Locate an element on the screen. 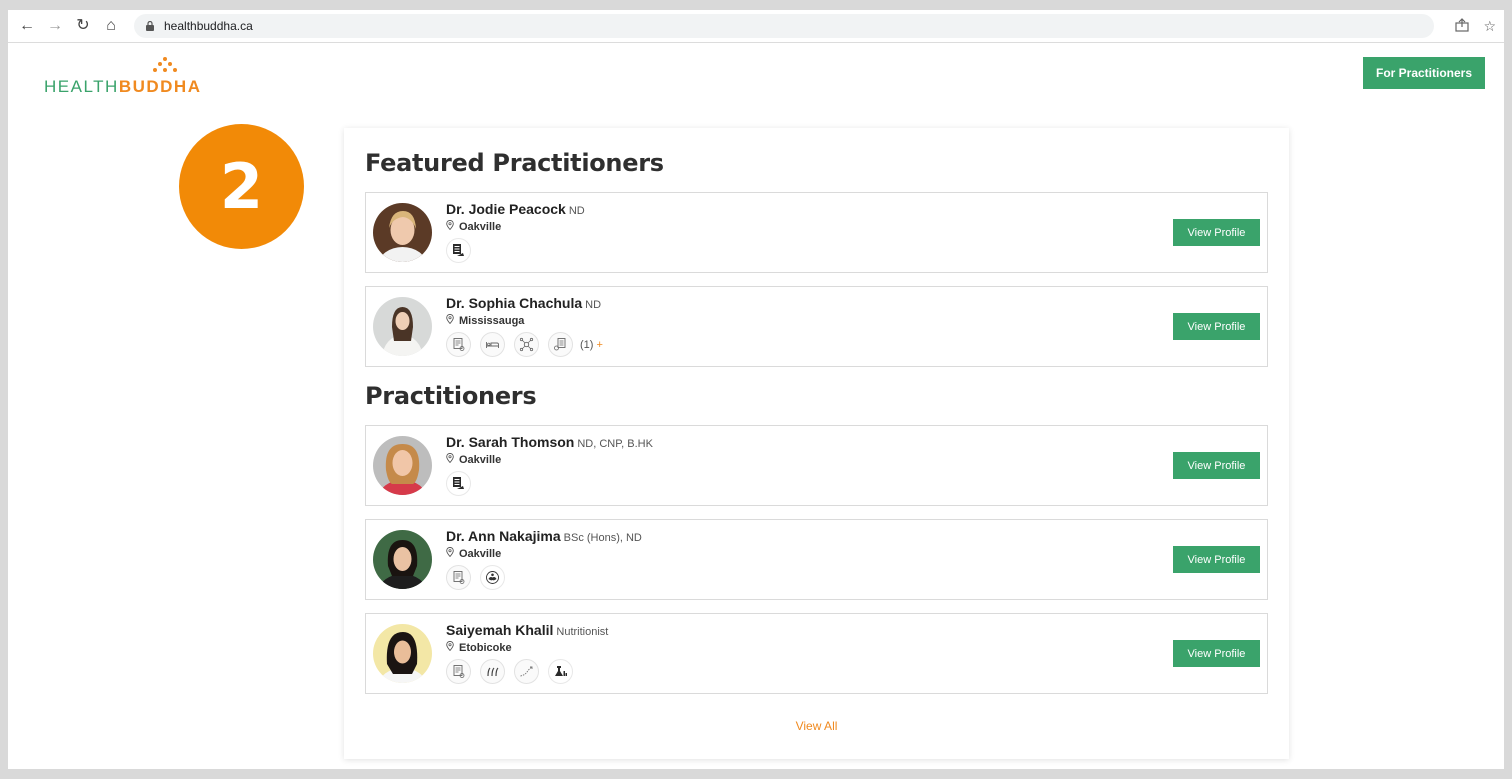 Image resolution: width=1512 pixels, height=779 pixels. bed-icon is located at coordinates (492, 344).